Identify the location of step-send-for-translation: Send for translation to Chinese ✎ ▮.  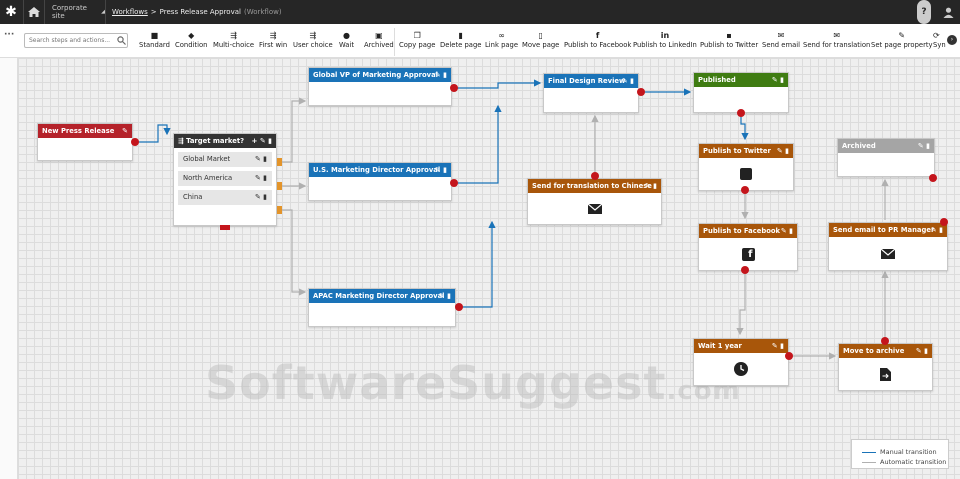
(594, 201).